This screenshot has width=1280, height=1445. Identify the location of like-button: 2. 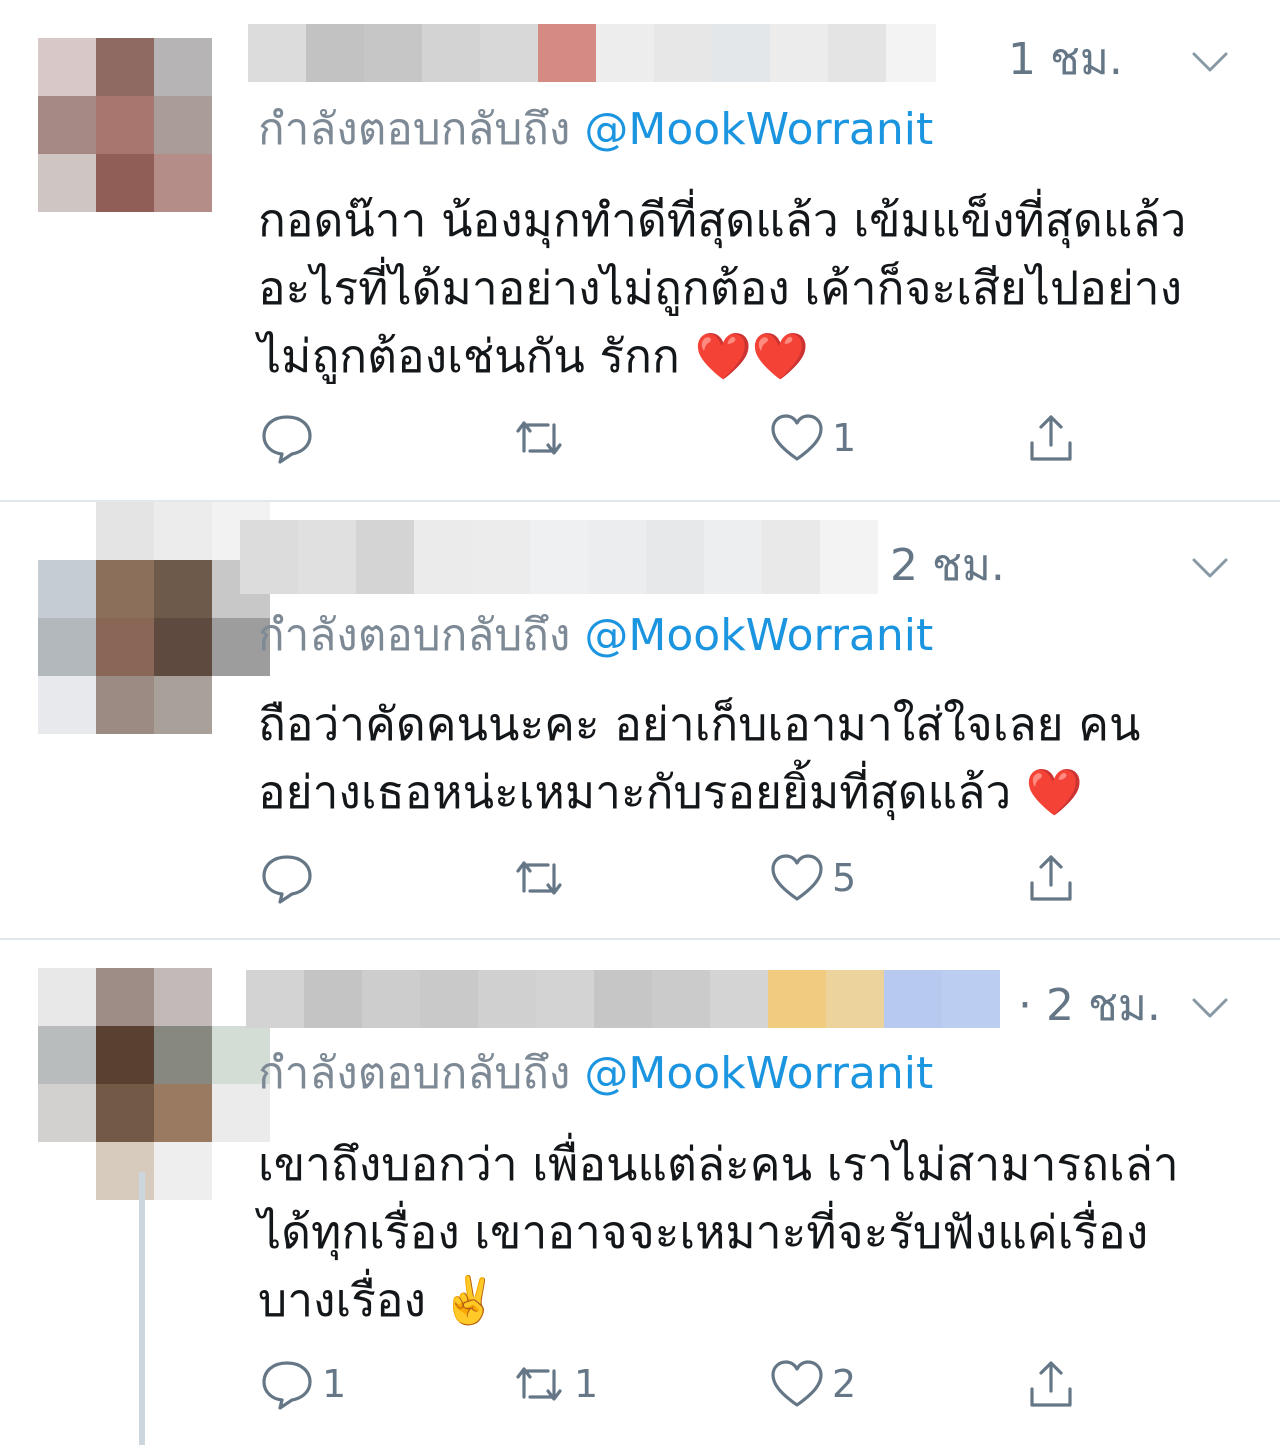
(812, 1384).